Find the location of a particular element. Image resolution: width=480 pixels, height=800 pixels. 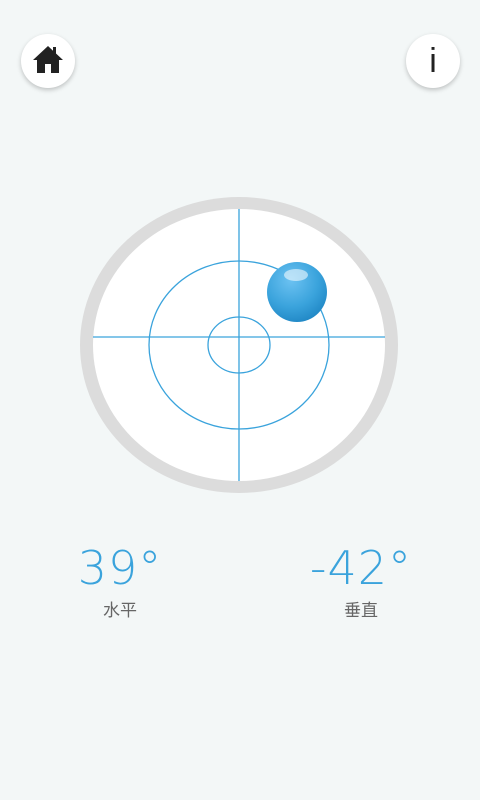

horizontal-angle-value: 39° is located at coordinates (120, 568).